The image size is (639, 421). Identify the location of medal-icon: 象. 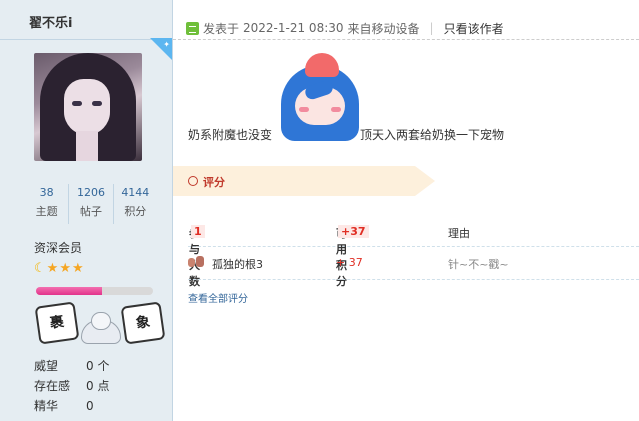
(143, 323).